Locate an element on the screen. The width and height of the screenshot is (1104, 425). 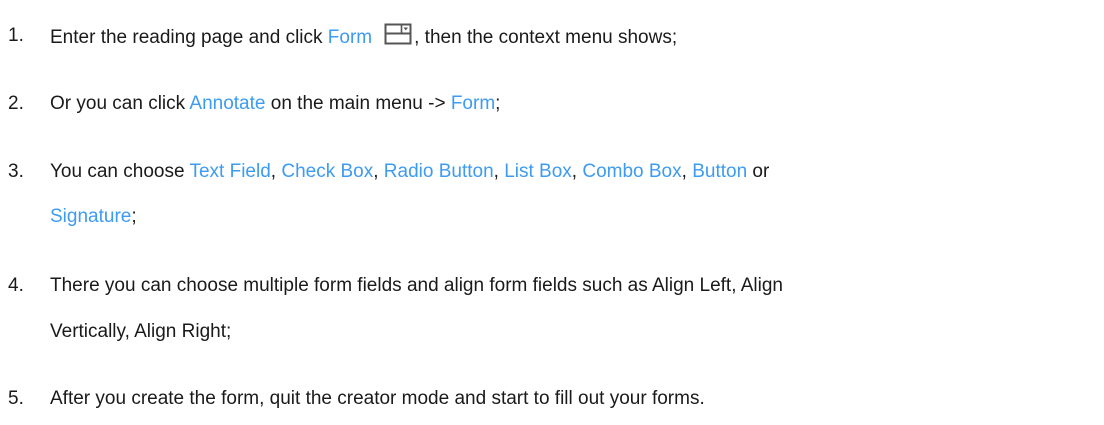
text-field-link: Text Field is located at coordinates (229, 171).